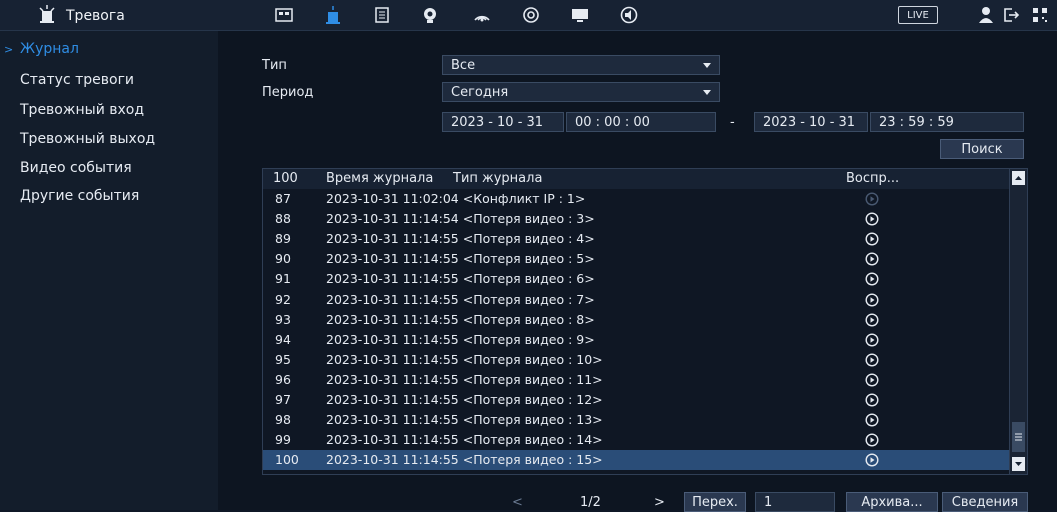 The image size is (1057, 512). I want to click on logout-icon, so click(1011, 15).